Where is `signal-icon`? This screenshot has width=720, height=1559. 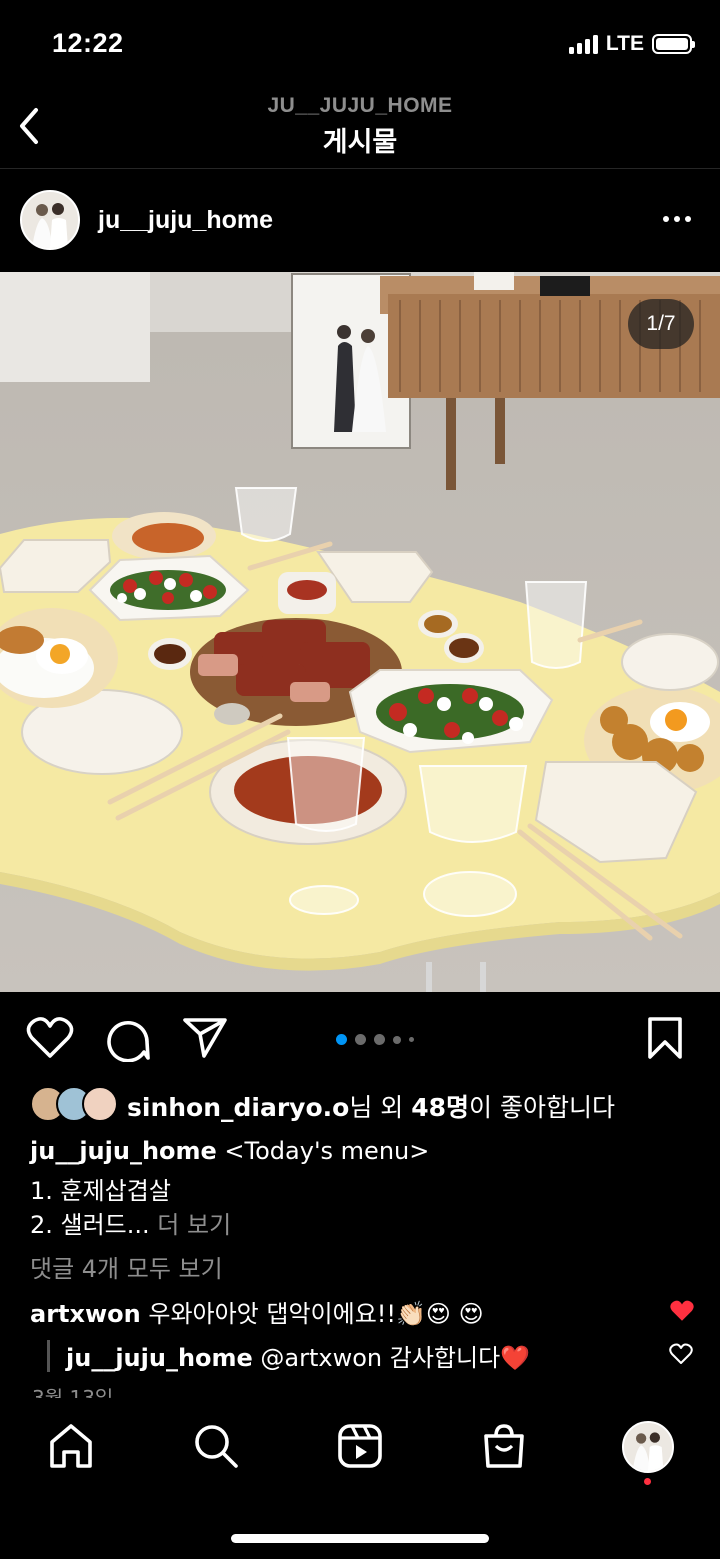
signal-icon is located at coordinates (583, 44).